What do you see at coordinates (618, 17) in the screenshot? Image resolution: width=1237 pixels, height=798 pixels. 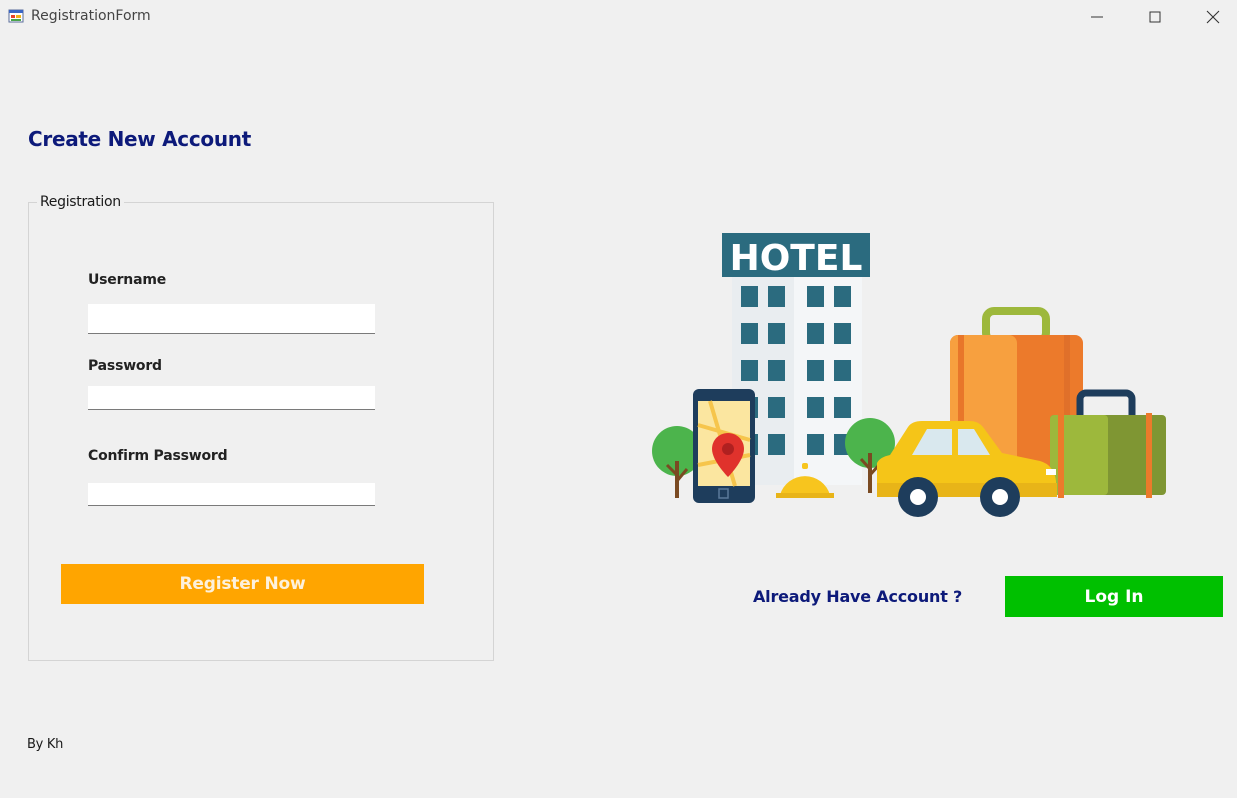 I see `title-bar: RegistrationForm` at bounding box center [618, 17].